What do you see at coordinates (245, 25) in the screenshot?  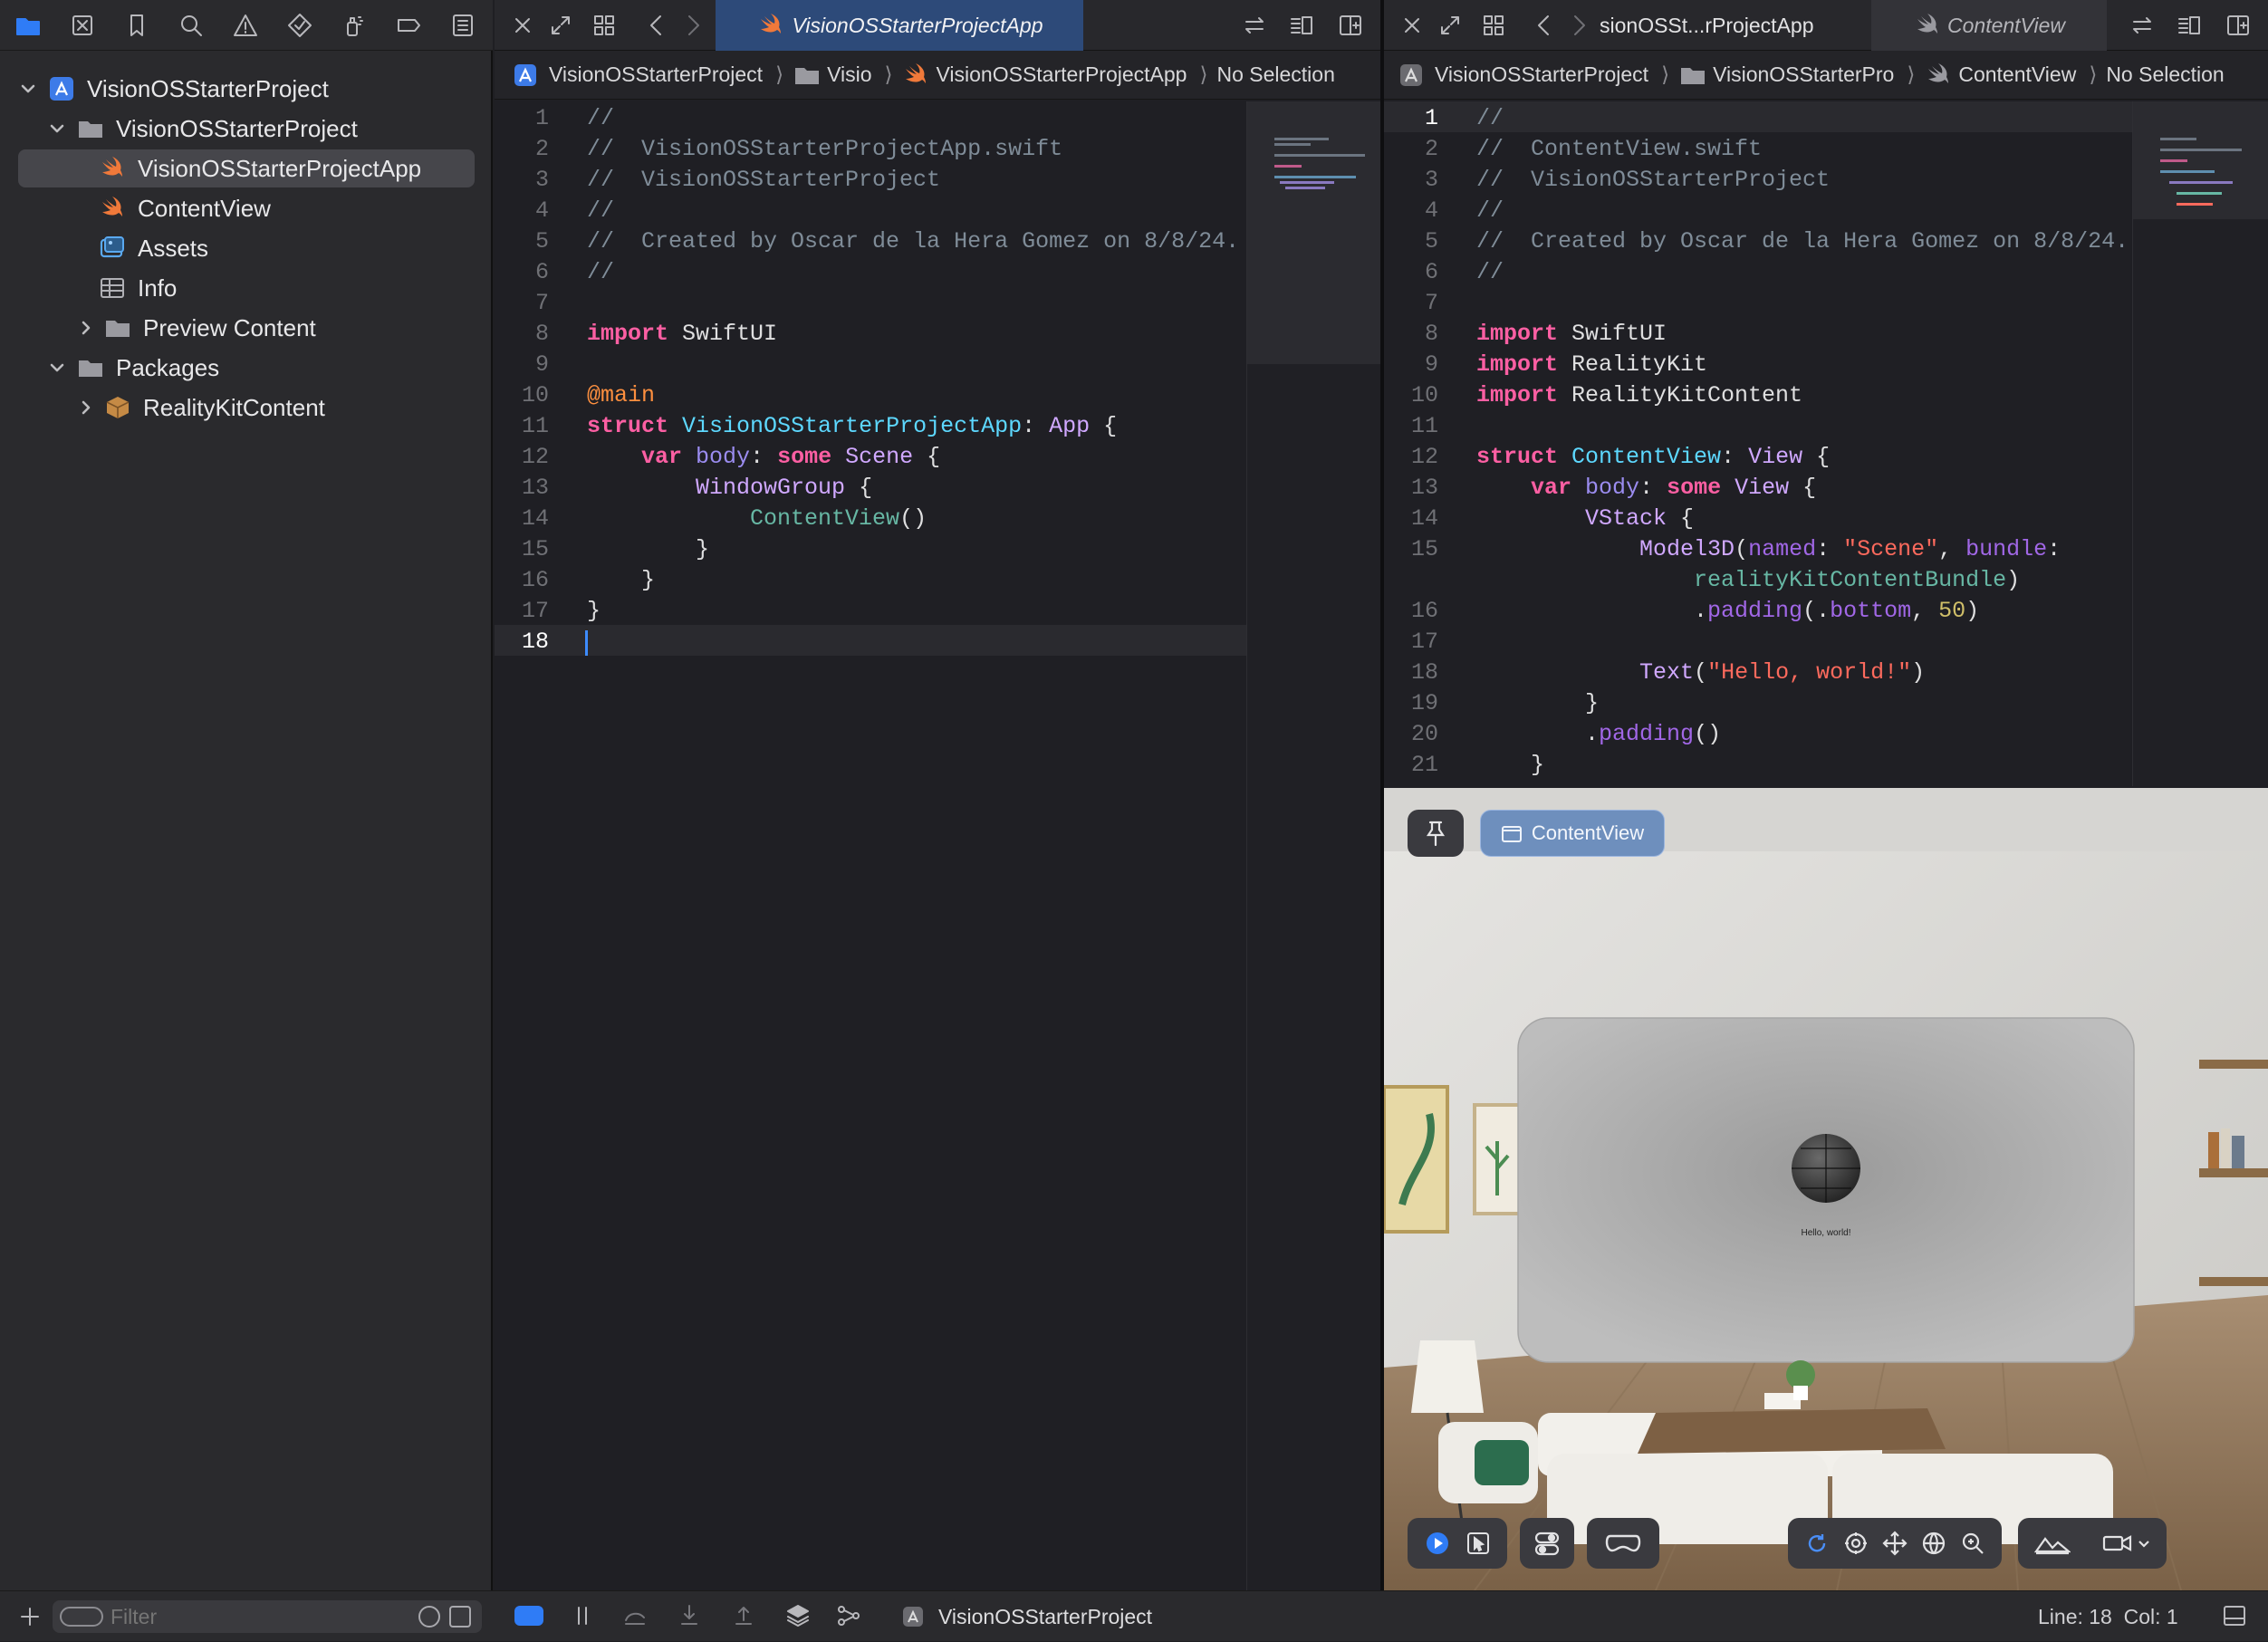 I see `warning-icon` at bounding box center [245, 25].